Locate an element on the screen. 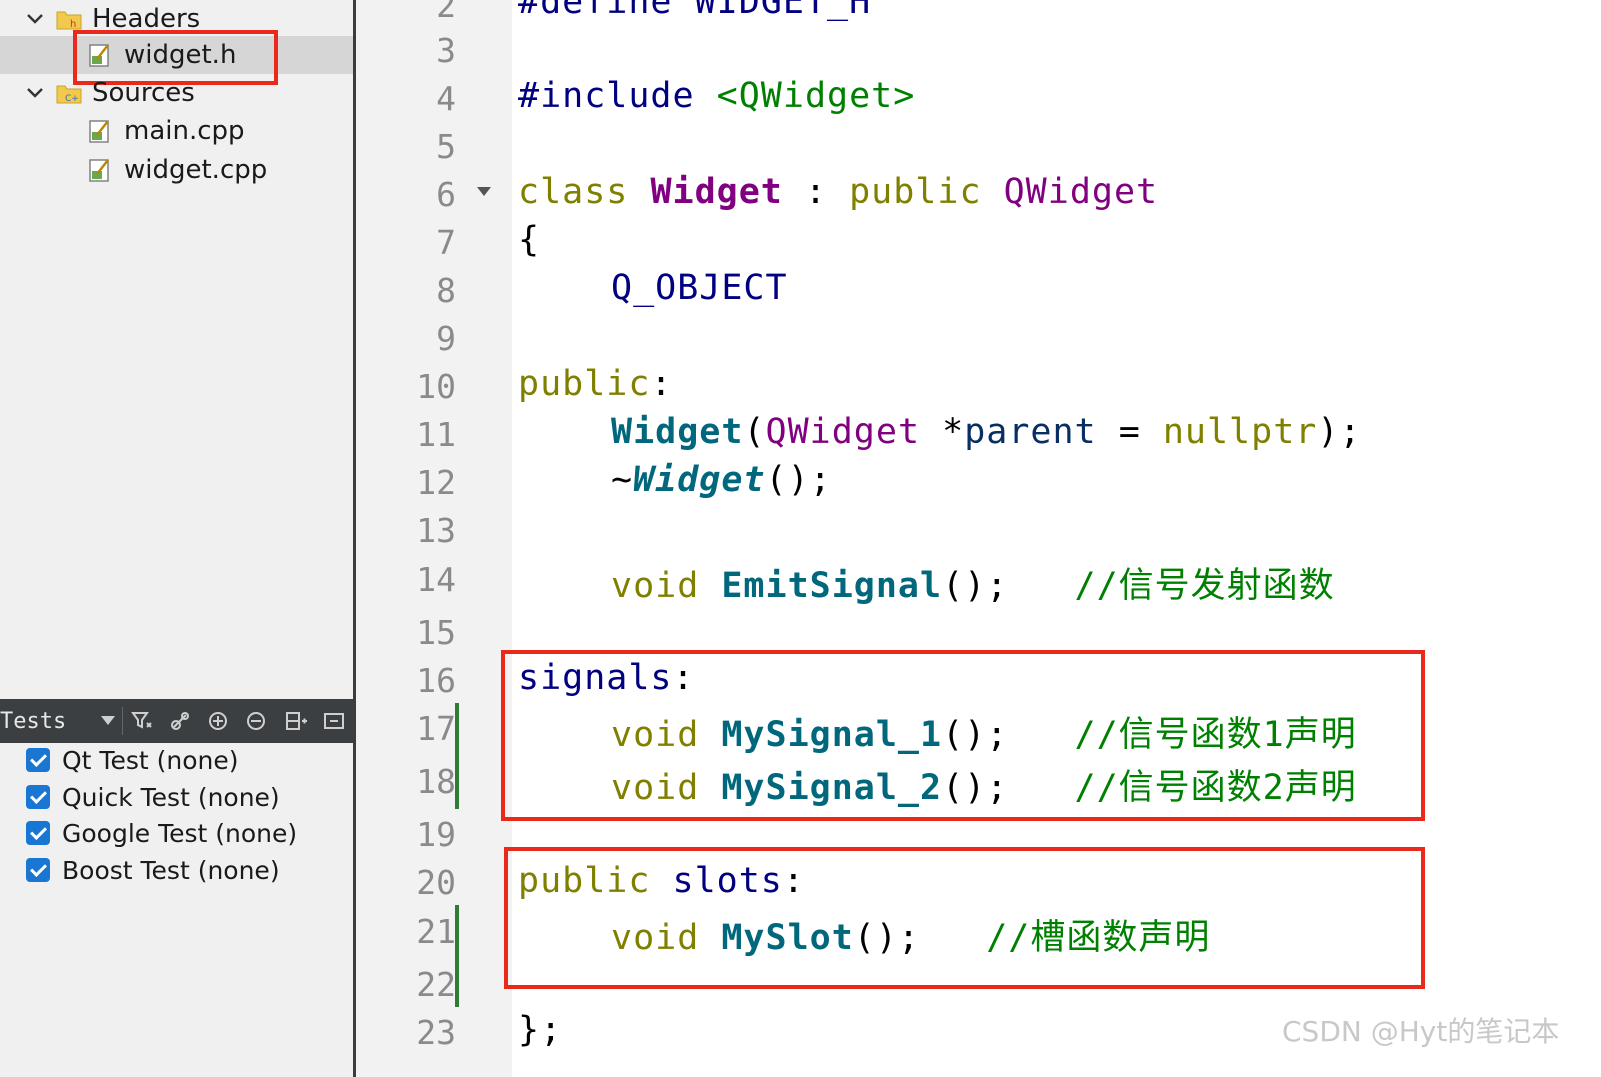 This screenshot has height=1077, width=1601. test-item-qt: Qt Test (none) is located at coordinates (132, 760).